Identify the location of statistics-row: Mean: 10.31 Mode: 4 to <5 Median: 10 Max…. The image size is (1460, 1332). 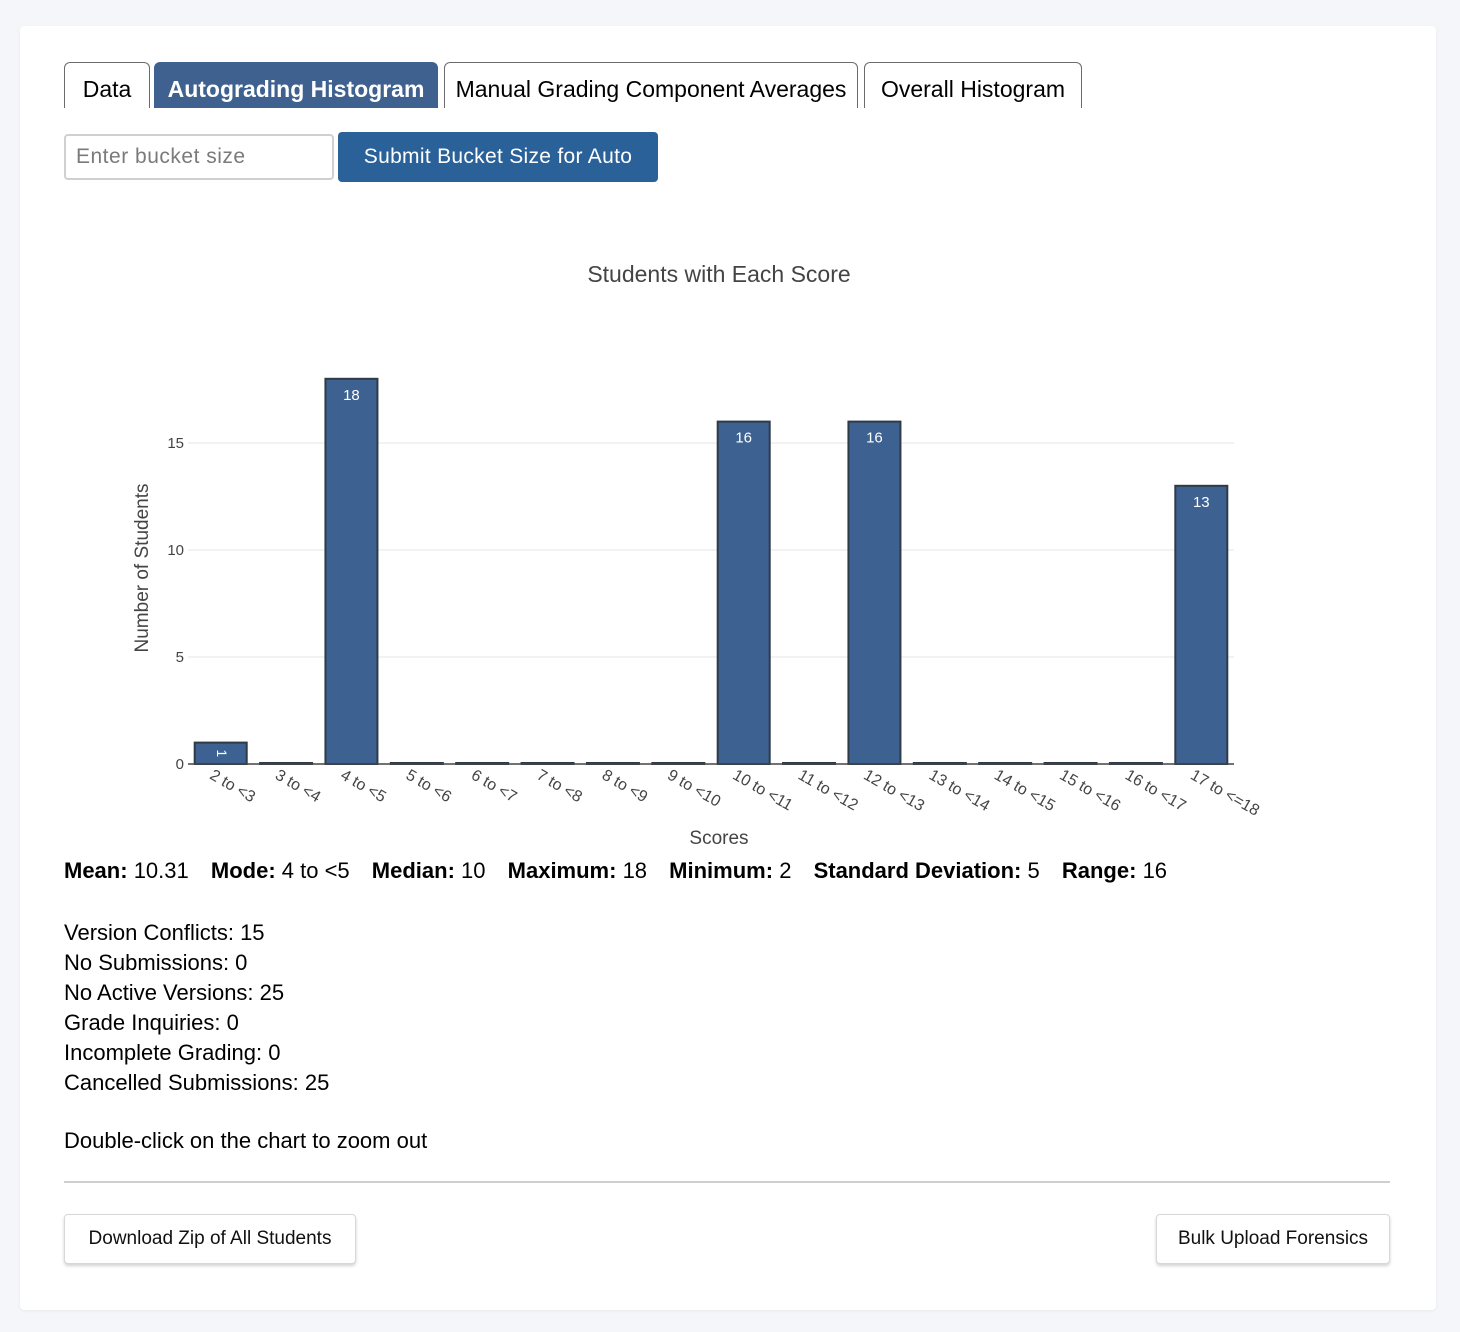
(623, 871).